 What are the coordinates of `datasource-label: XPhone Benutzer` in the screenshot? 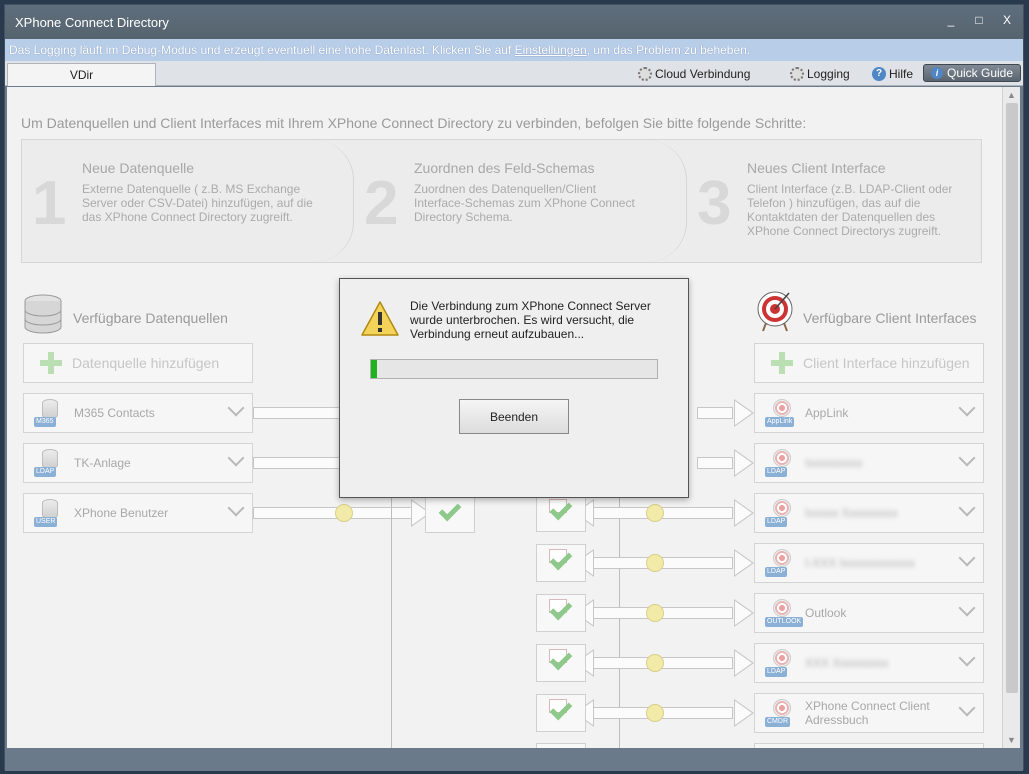 It's located at (121, 513).